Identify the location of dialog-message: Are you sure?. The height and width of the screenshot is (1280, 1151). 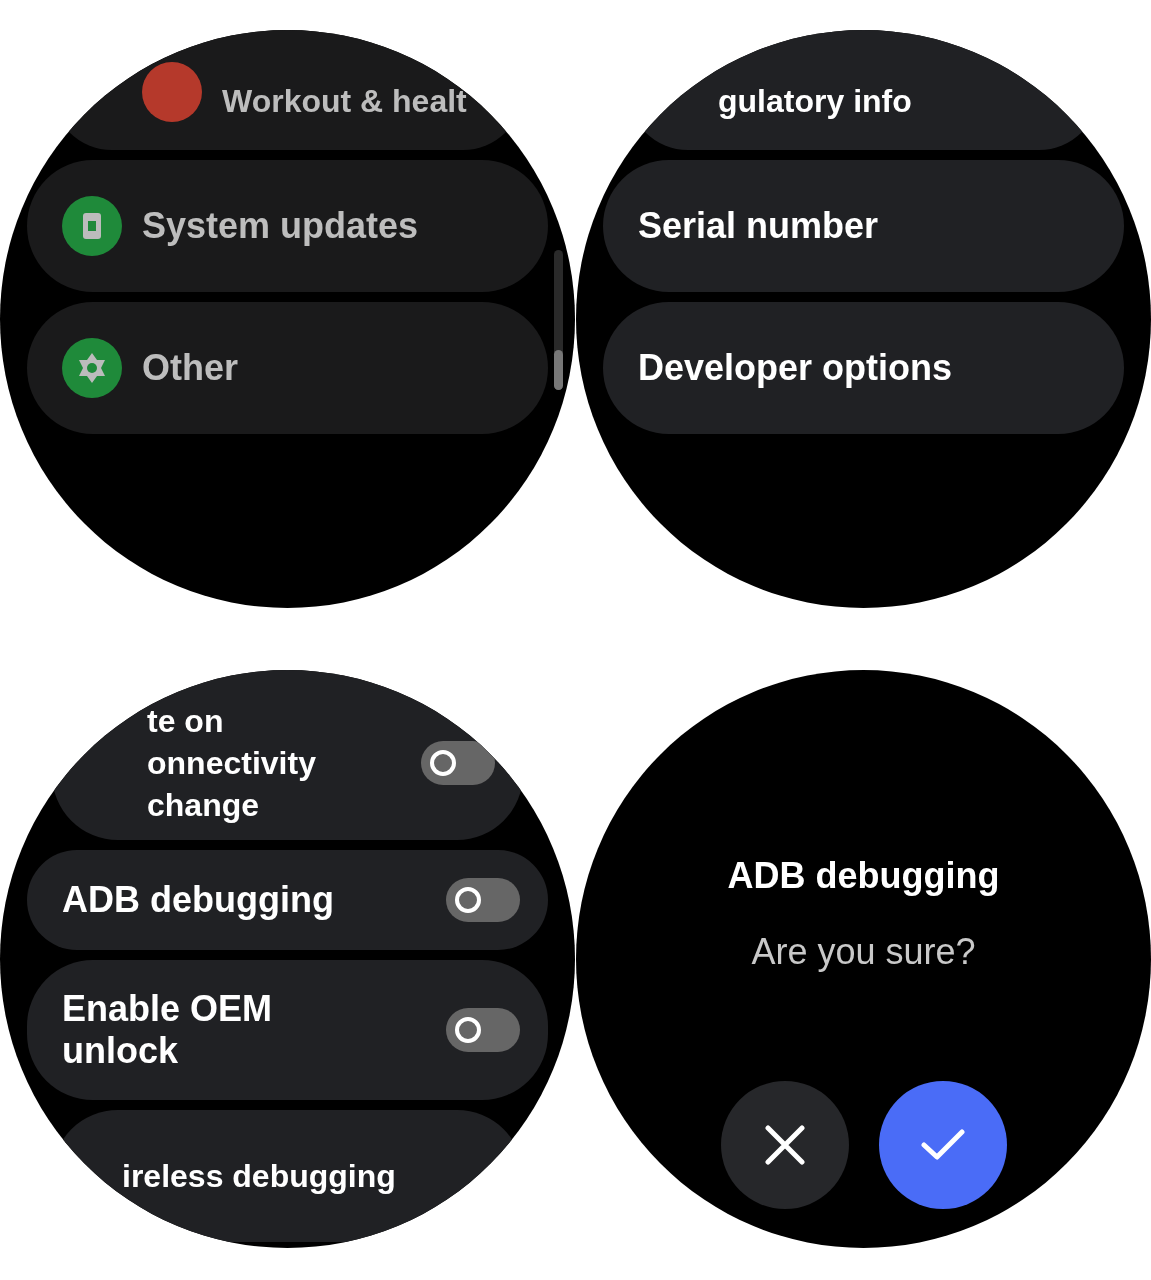
(863, 952).